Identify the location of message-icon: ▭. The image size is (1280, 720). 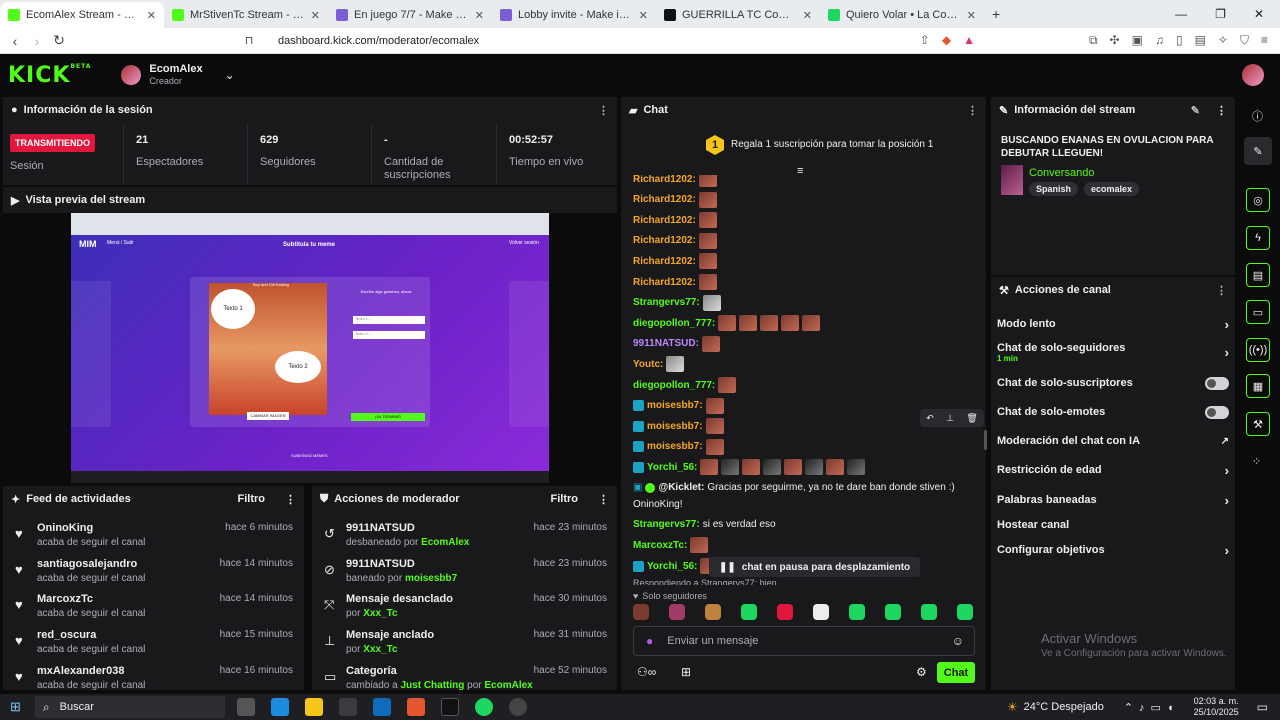
(1258, 312).